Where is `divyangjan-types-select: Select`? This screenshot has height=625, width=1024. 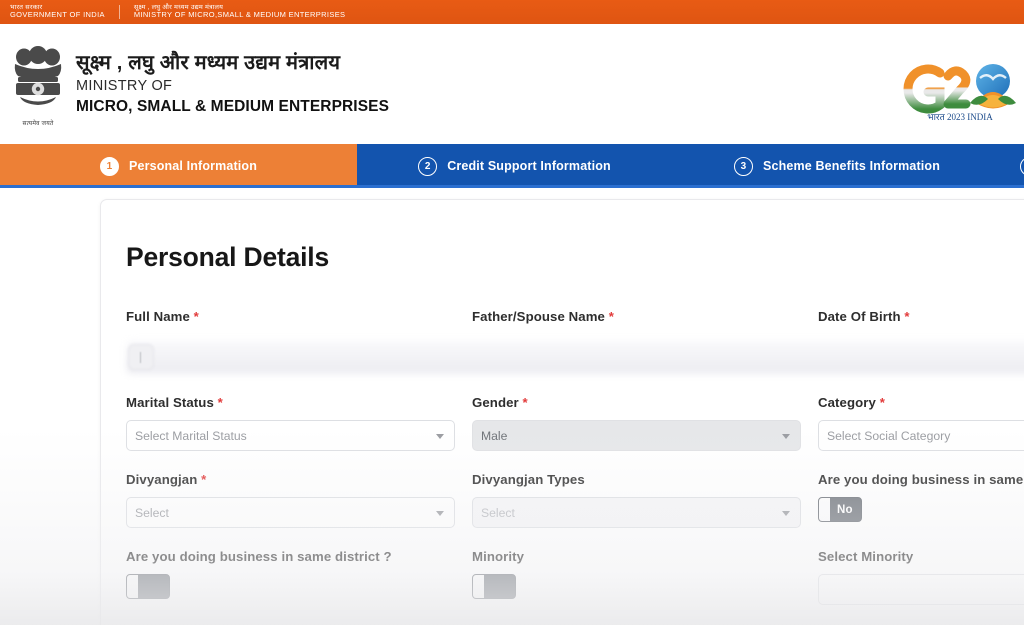
divyangjan-types-select: Select is located at coordinates (636, 512).